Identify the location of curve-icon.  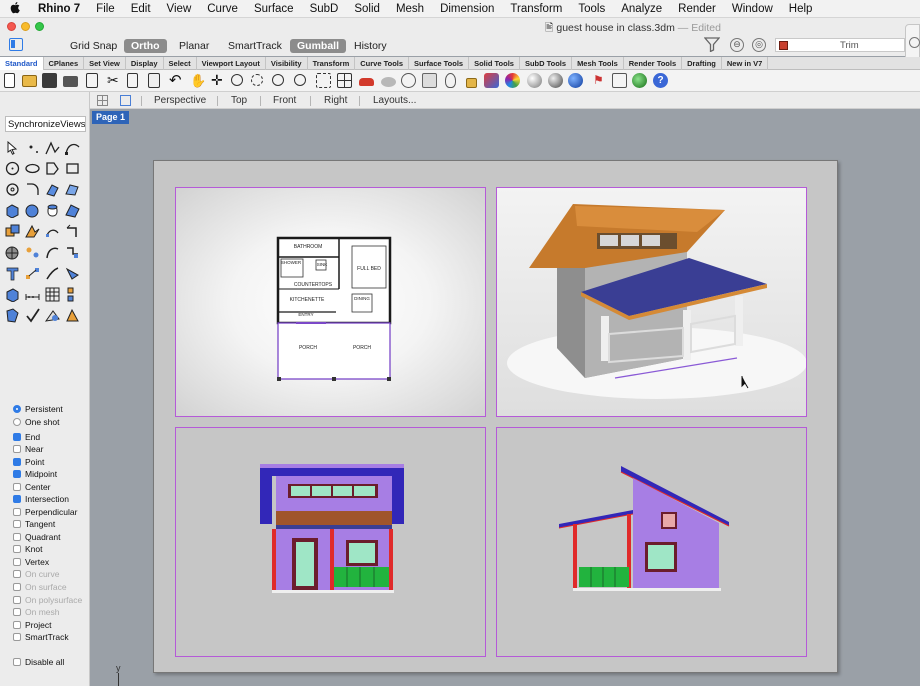
(72, 148).